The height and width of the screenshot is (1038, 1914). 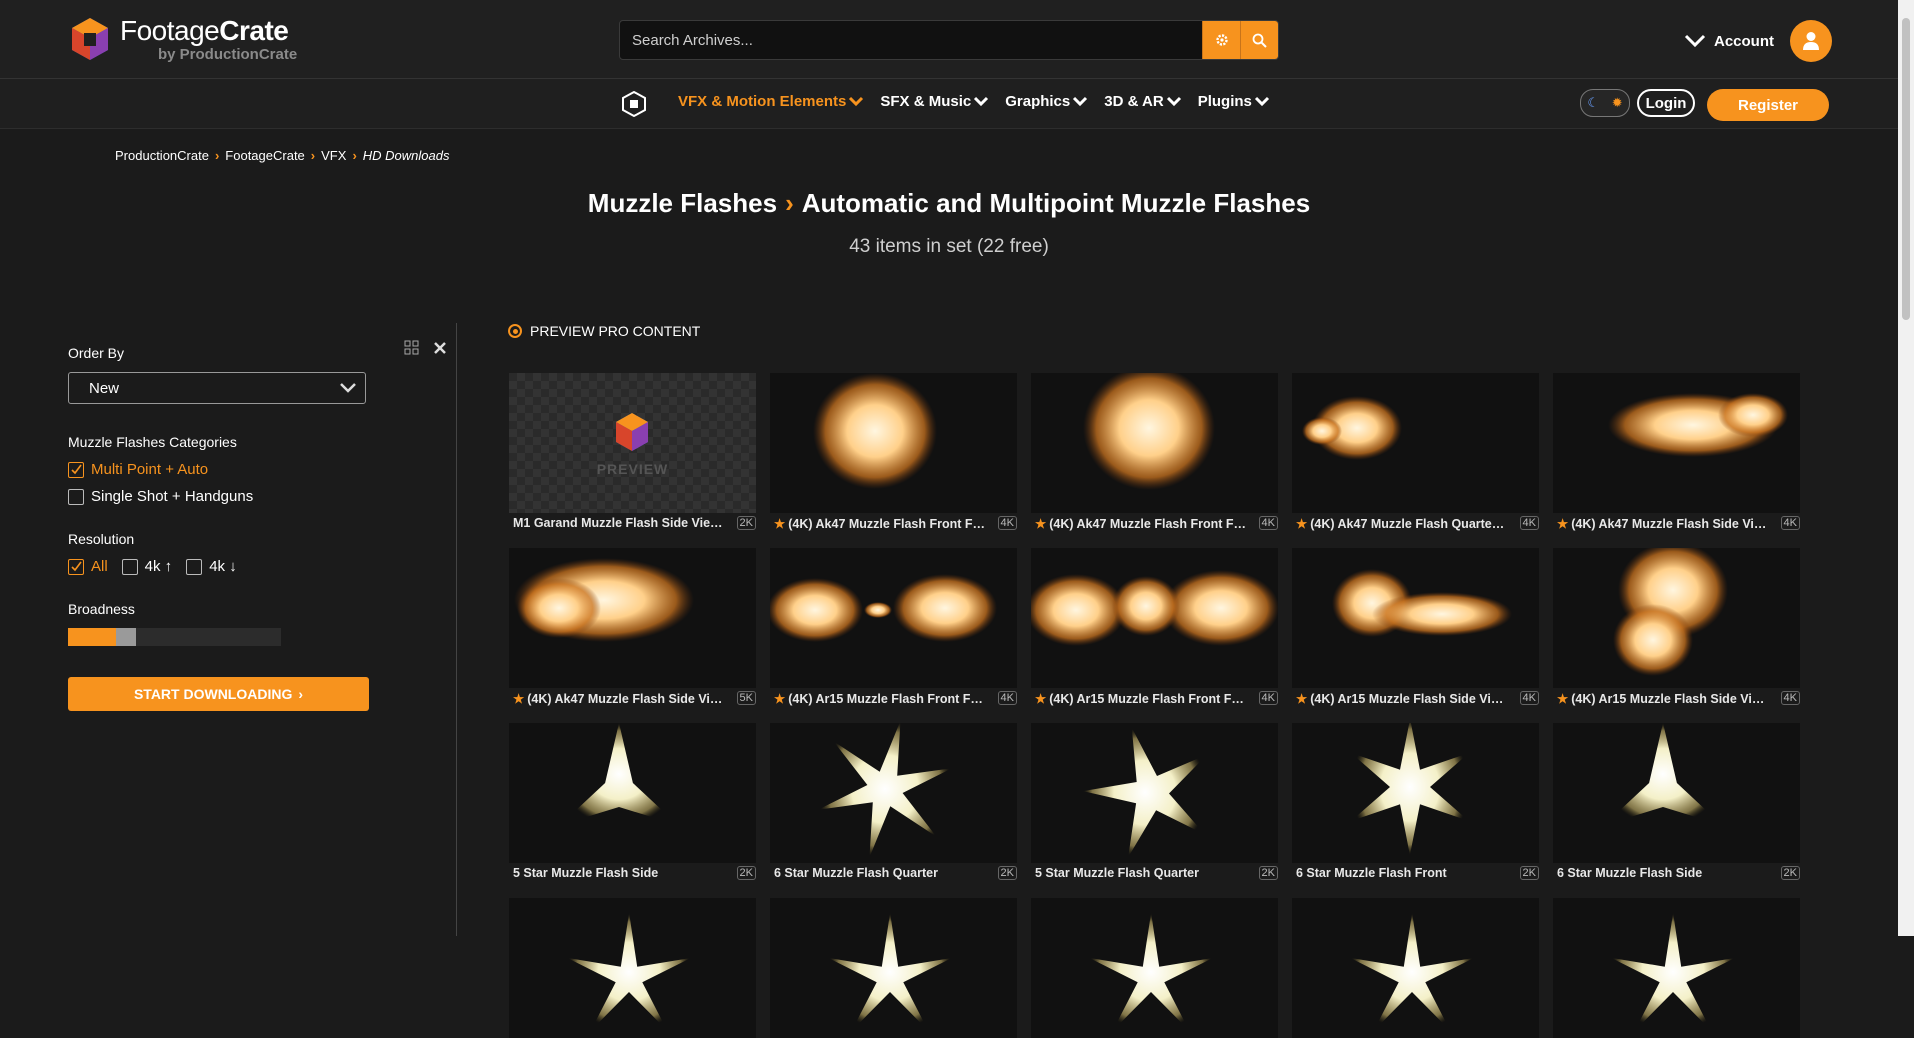 What do you see at coordinates (515, 331) in the screenshot?
I see `radio-button` at bounding box center [515, 331].